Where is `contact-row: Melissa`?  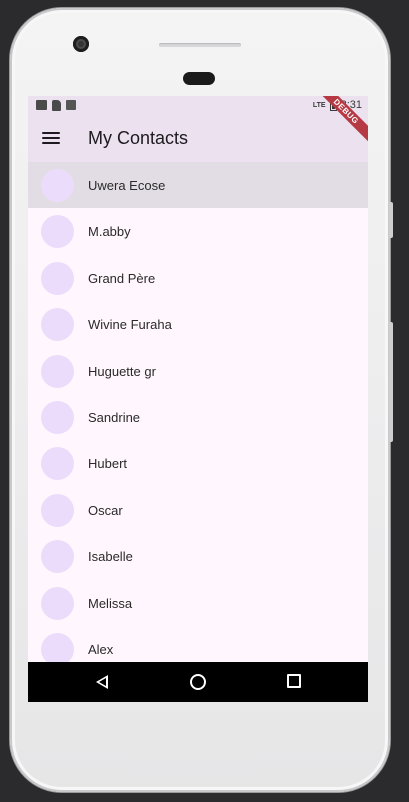
contact-row: Melissa is located at coordinates (198, 603).